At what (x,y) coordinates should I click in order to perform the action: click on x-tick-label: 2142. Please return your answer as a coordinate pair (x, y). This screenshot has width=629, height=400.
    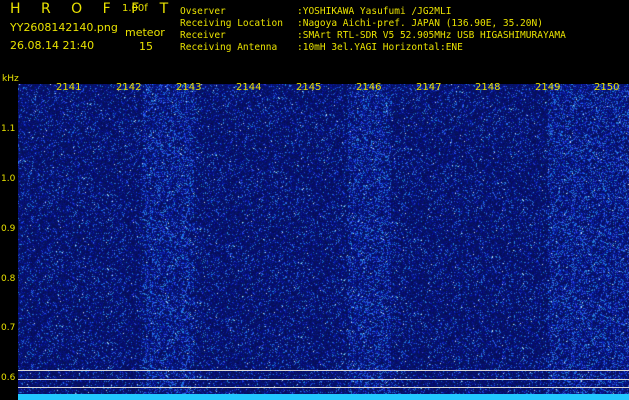
    Looking at the image, I should click on (129, 87).